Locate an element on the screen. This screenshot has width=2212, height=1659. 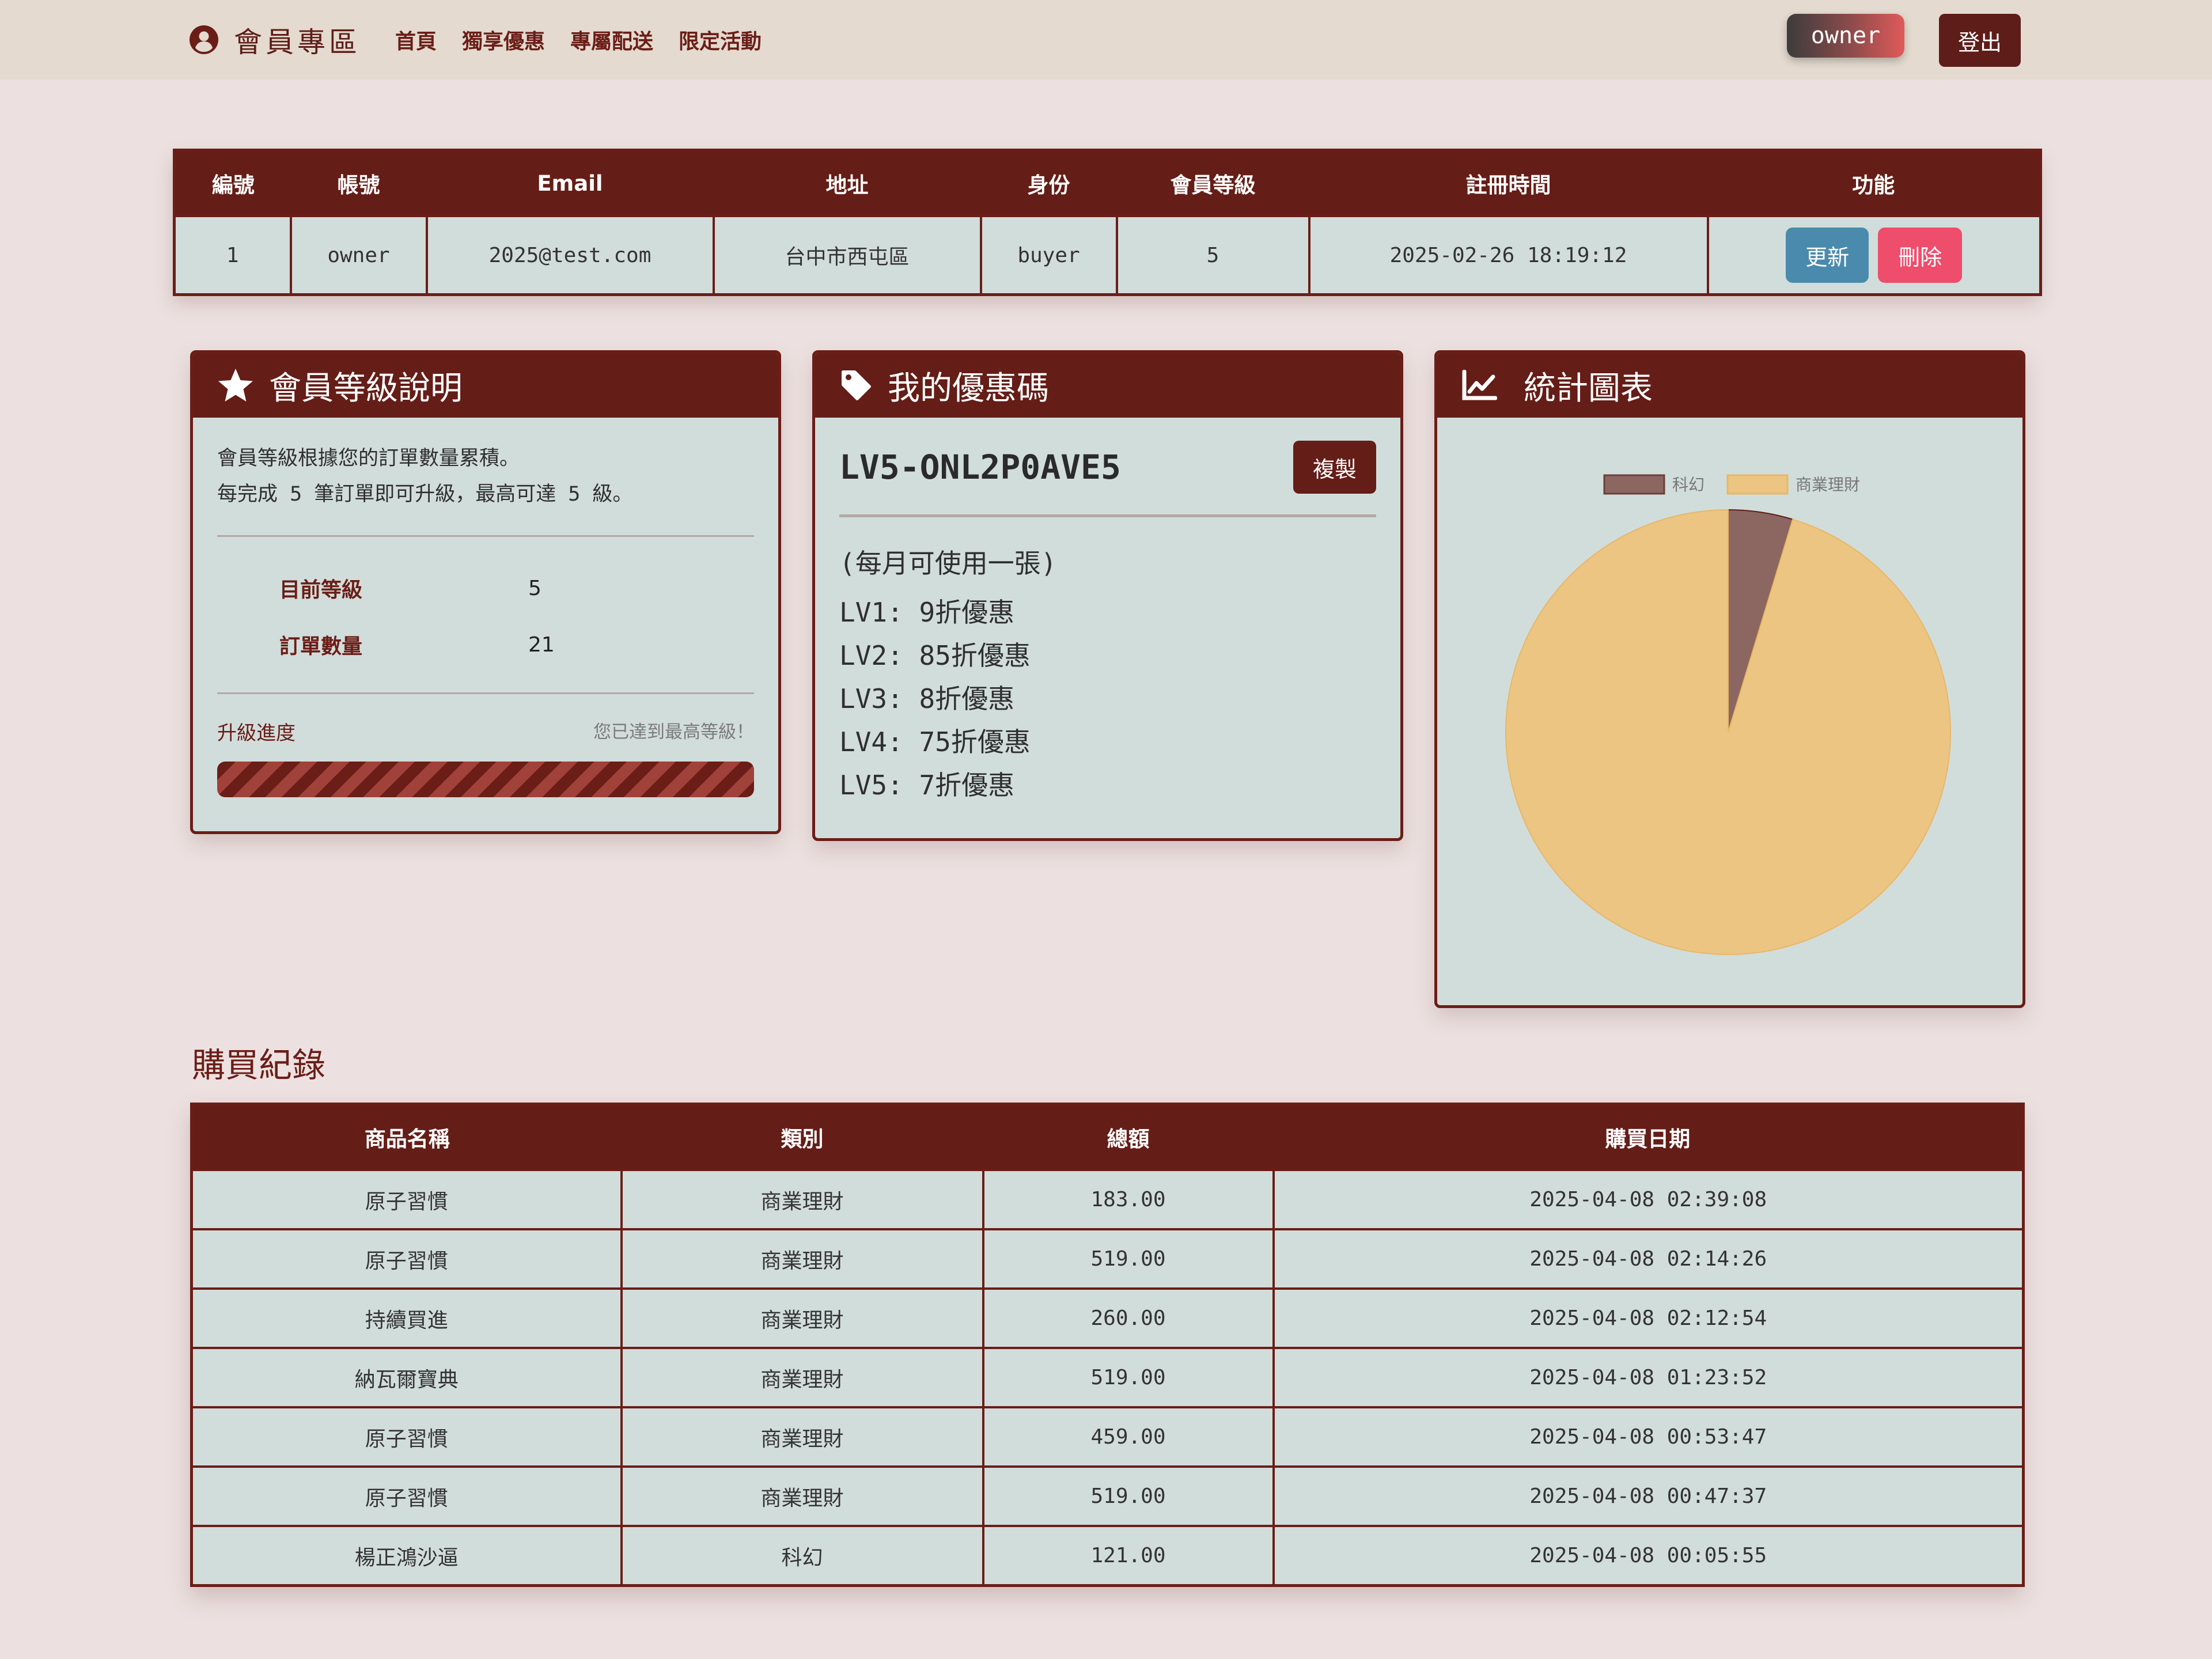
column-header: 功能 is located at coordinates (1874, 183).